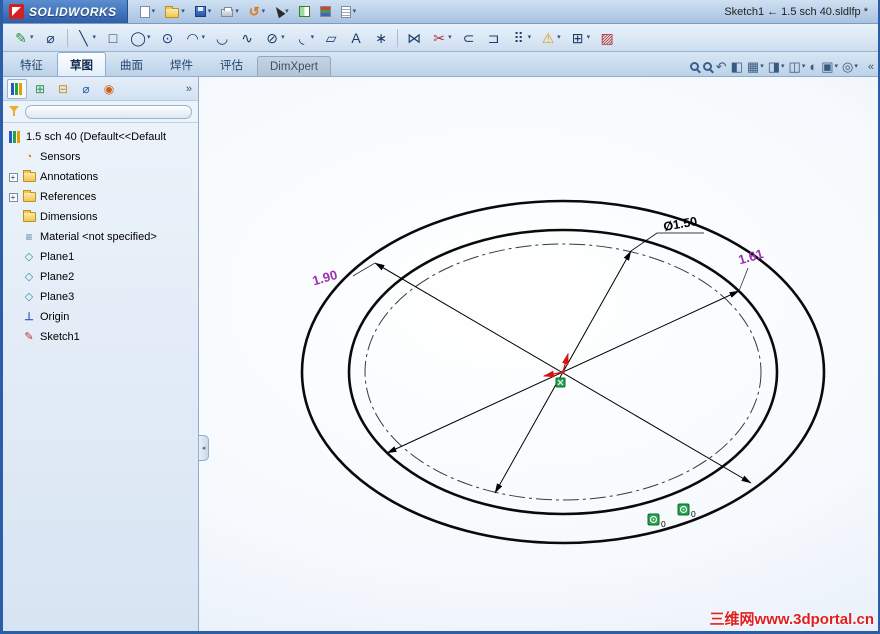  I want to click on hide-show-items-button: ◫ ▾, so click(797, 66).